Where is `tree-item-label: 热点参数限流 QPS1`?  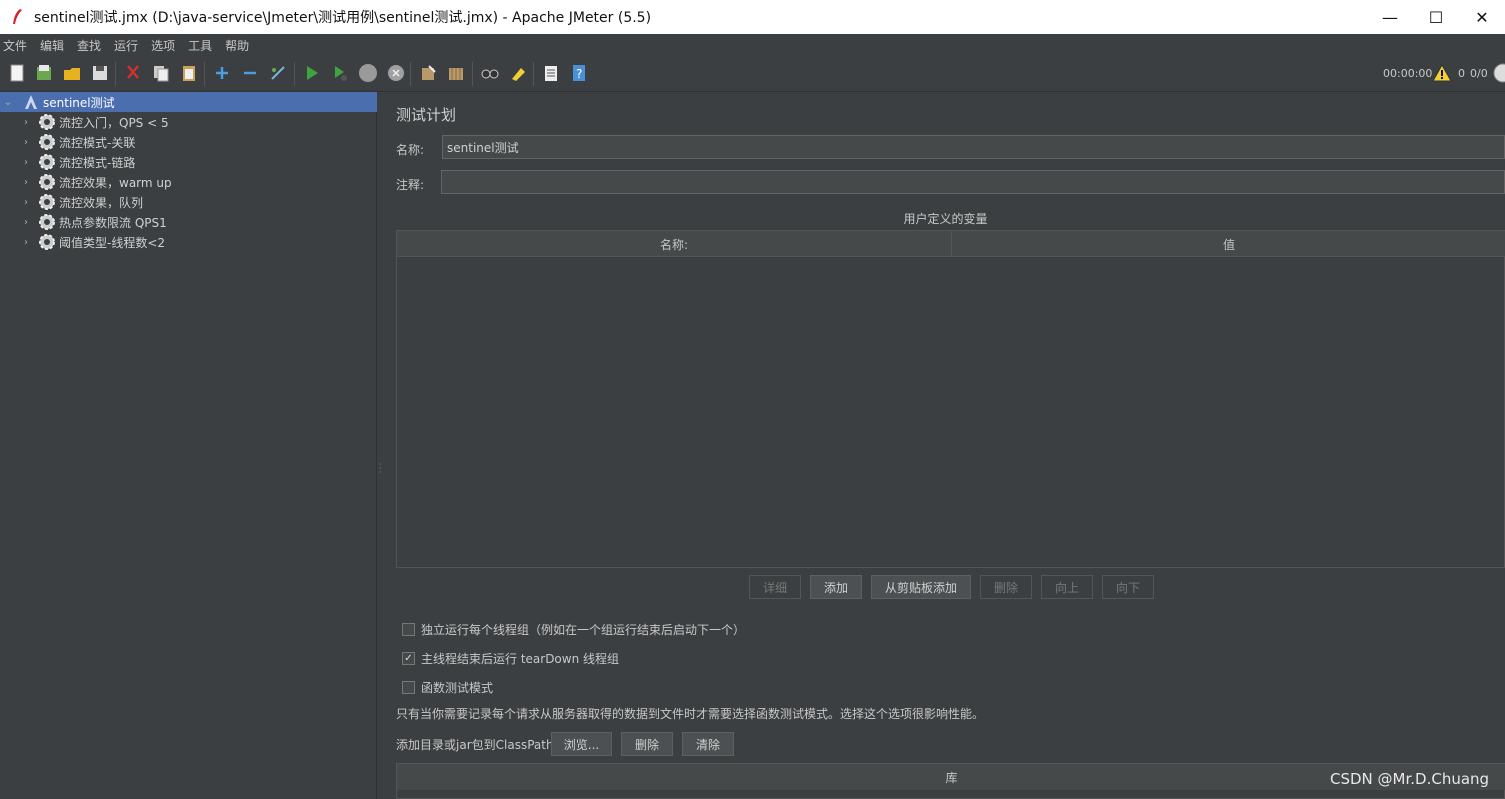
tree-item-label: 热点参数限流 QPS1 is located at coordinates (113, 222).